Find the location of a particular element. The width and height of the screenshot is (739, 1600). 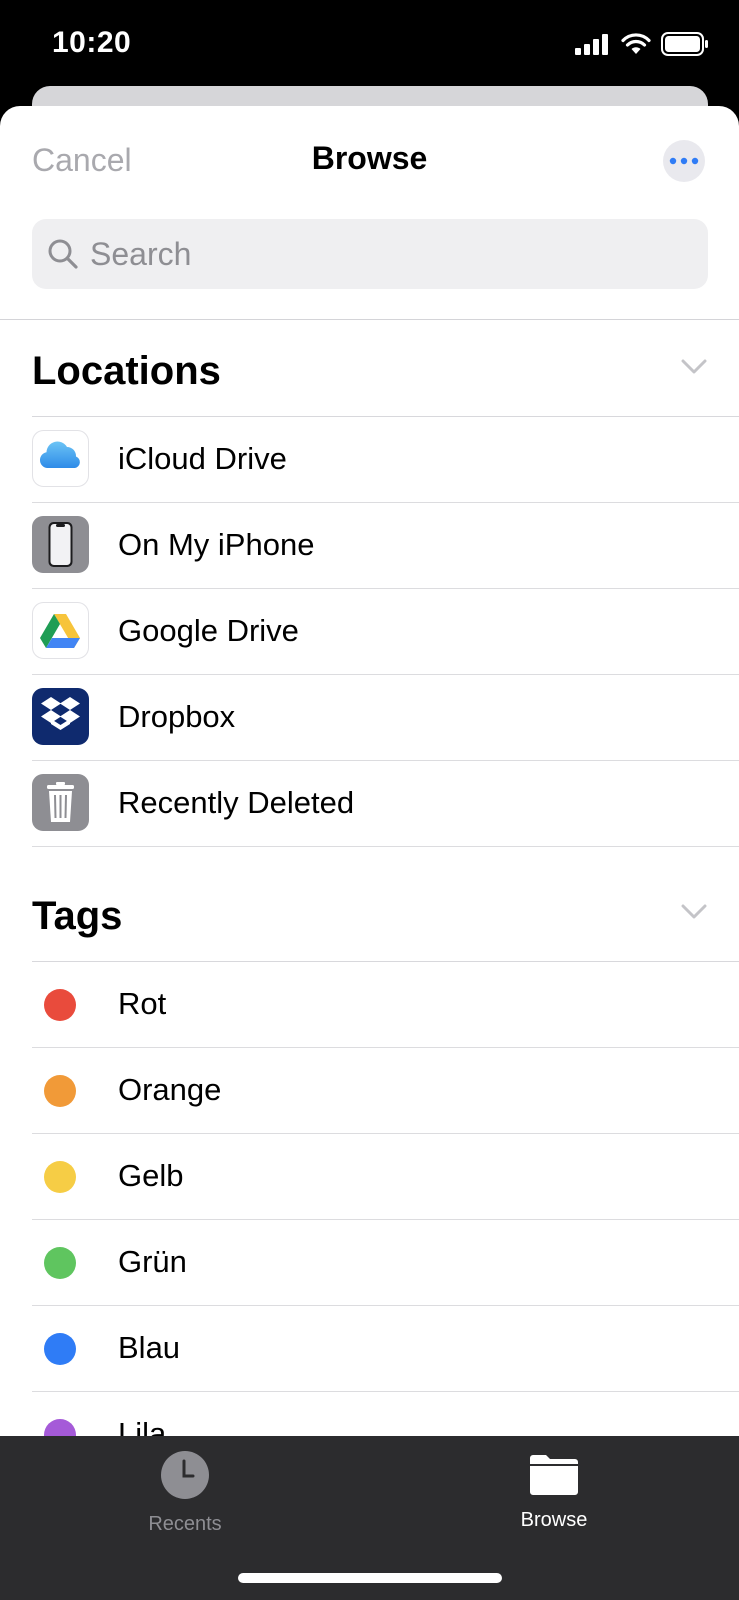

tag-item-gruen: Grün is located at coordinates (385, 1263).